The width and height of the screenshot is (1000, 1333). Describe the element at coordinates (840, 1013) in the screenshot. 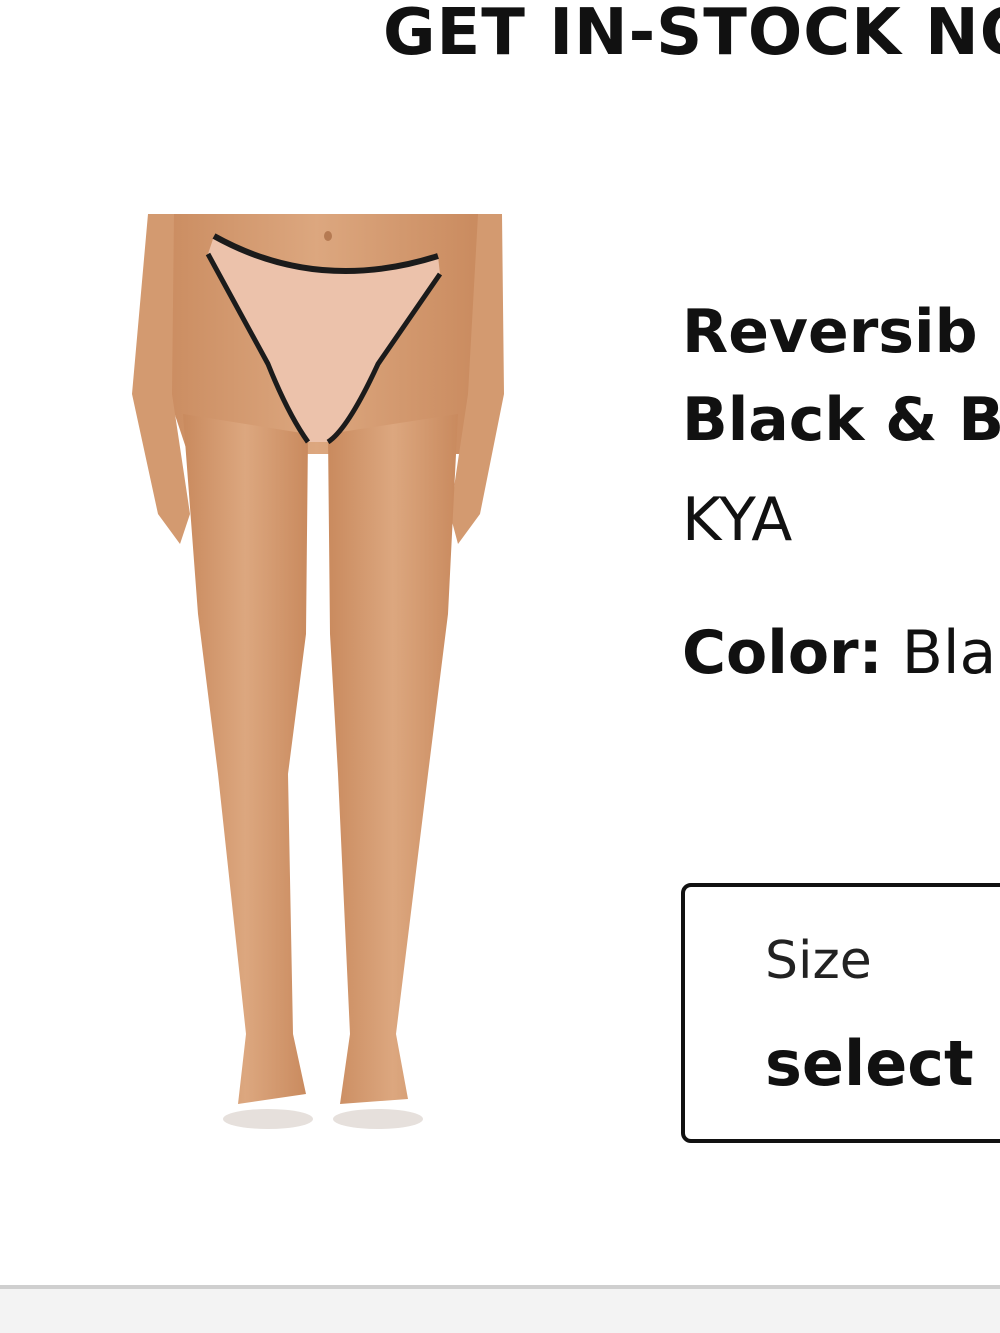

I see `size-select: Size select` at that location.